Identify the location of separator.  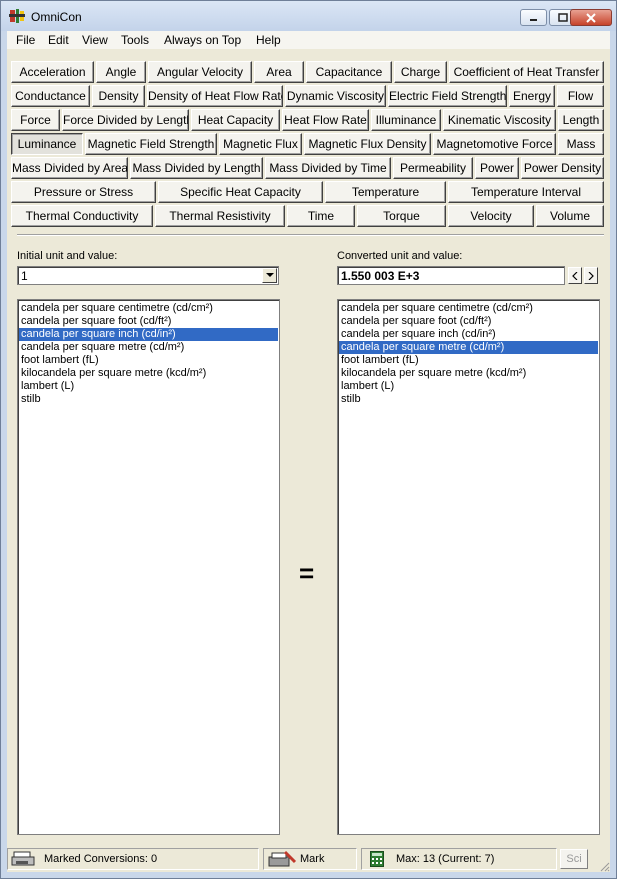
(310, 235).